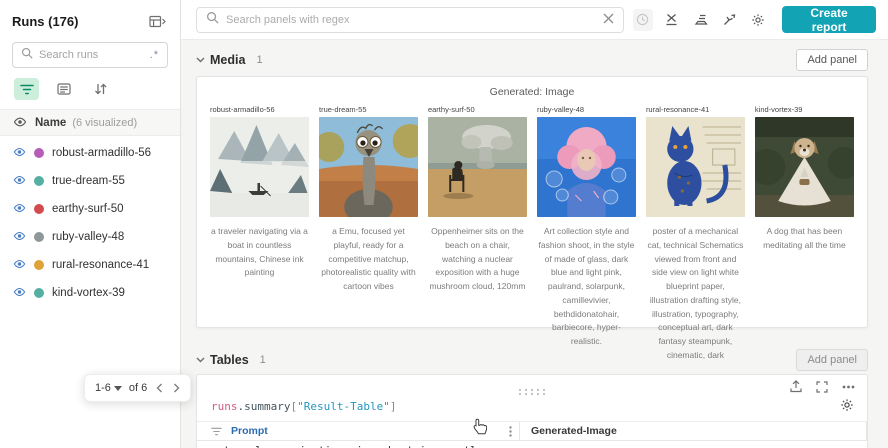 This screenshot has height=448, width=888. What do you see at coordinates (229, 360) in the screenshot?
I see `tables-section-title: Tables` at bounding box center [229, 360].